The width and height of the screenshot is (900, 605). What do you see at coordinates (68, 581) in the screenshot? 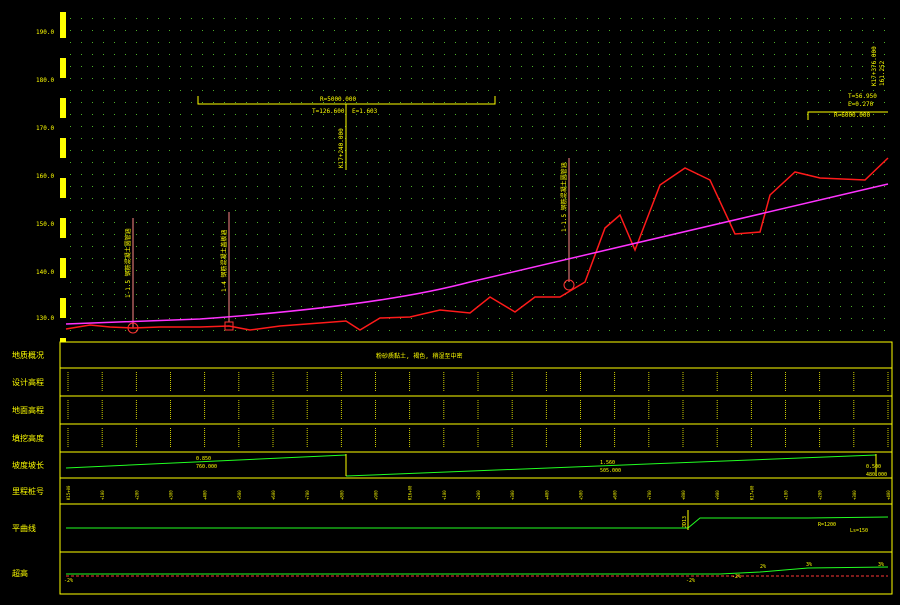
I see `superelevation-label-1: -2%` at bounding box center [68, 581].